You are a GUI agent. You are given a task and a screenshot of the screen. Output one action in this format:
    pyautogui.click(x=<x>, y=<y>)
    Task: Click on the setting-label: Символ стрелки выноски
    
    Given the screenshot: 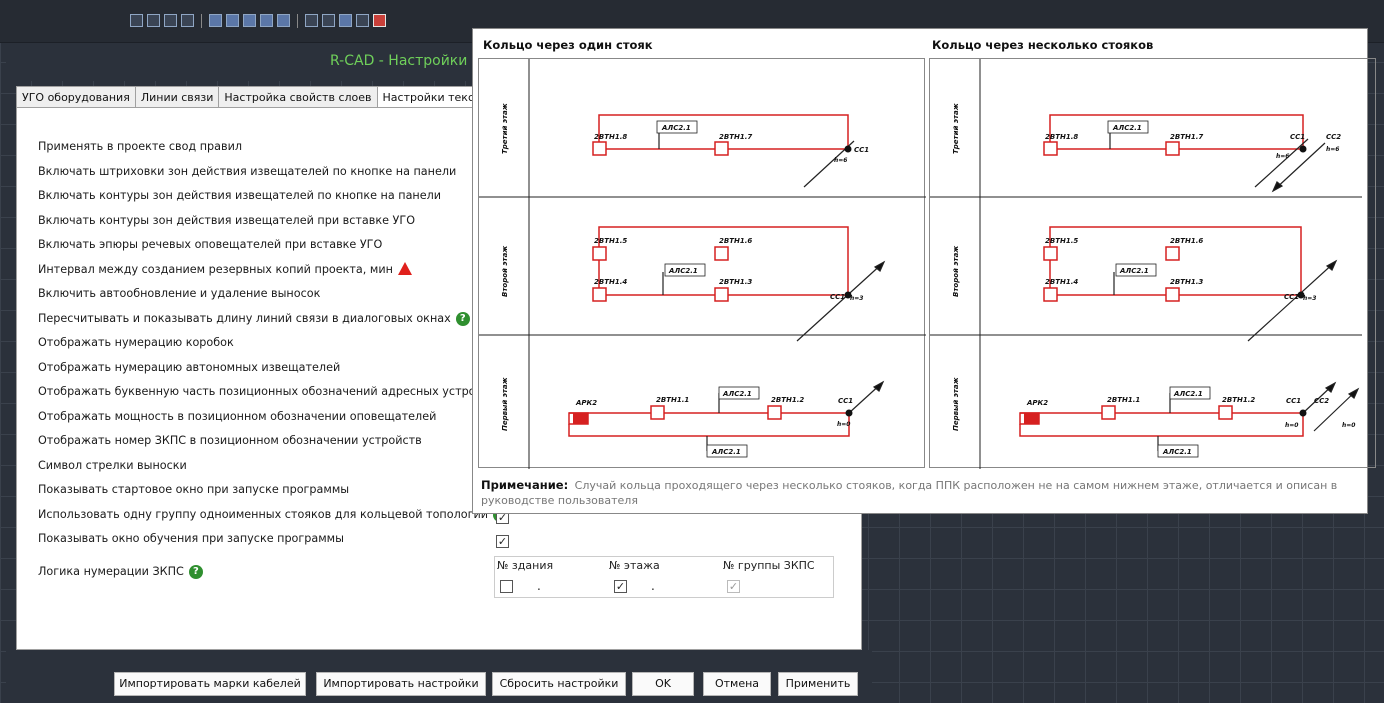 What is the action you would take?
    pyautogui.click(x=112, y=465)
    